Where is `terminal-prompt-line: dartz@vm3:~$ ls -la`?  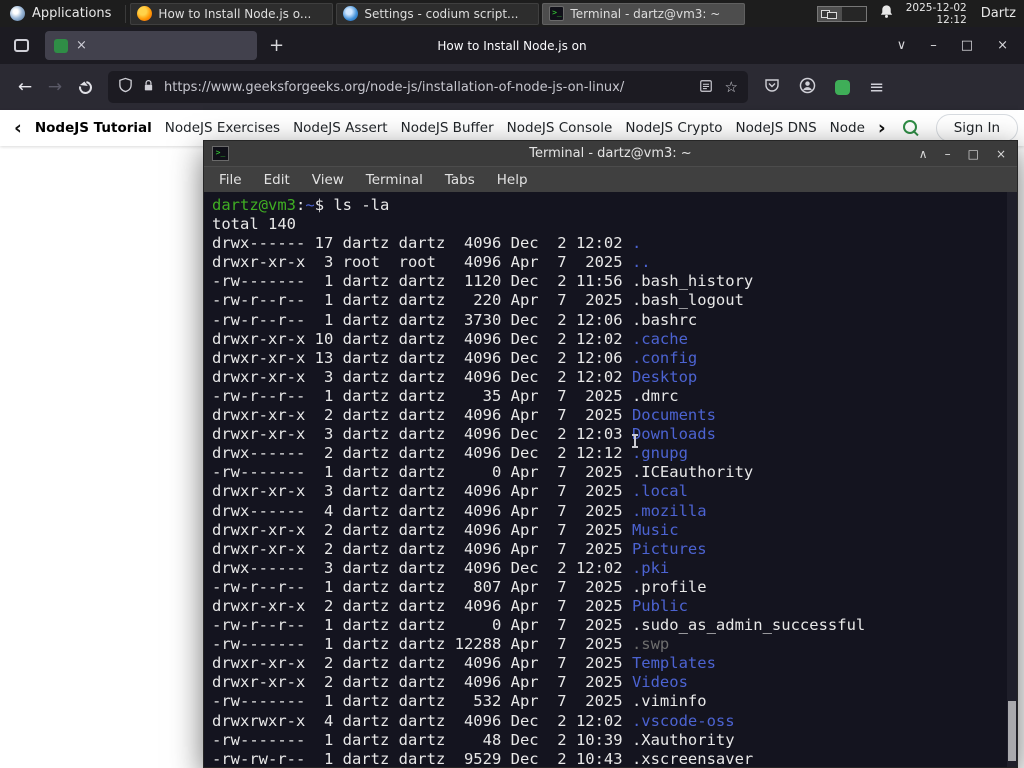 terminal-prompt-line: dartz@vm3:~$ ls -la is located at coordinates (301, 205).